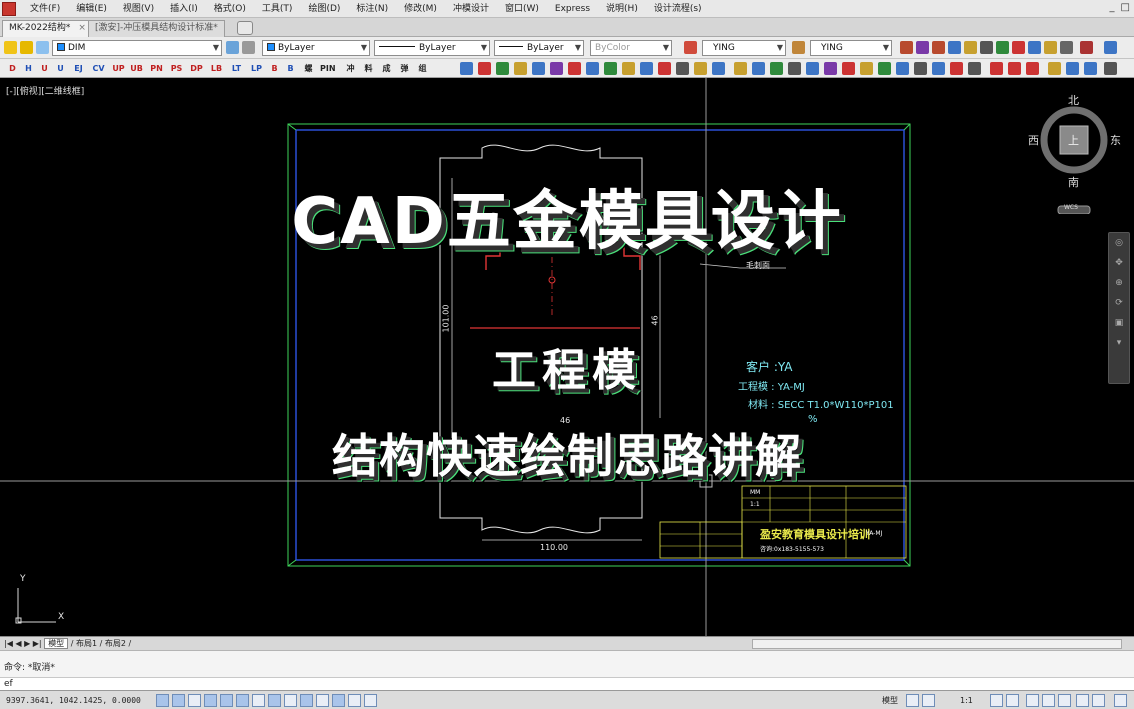 The width and height of the screenshot is (1134, 709). Describe the element at coordinates (851, 48) in the screenshot. I see `dimstyle-select: YING ▼` at that location.